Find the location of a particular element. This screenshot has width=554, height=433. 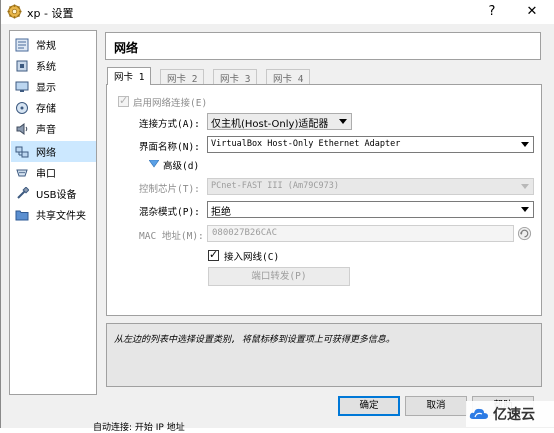

sidebar-item-audio: 声音 is located at coordinates (53, 128).